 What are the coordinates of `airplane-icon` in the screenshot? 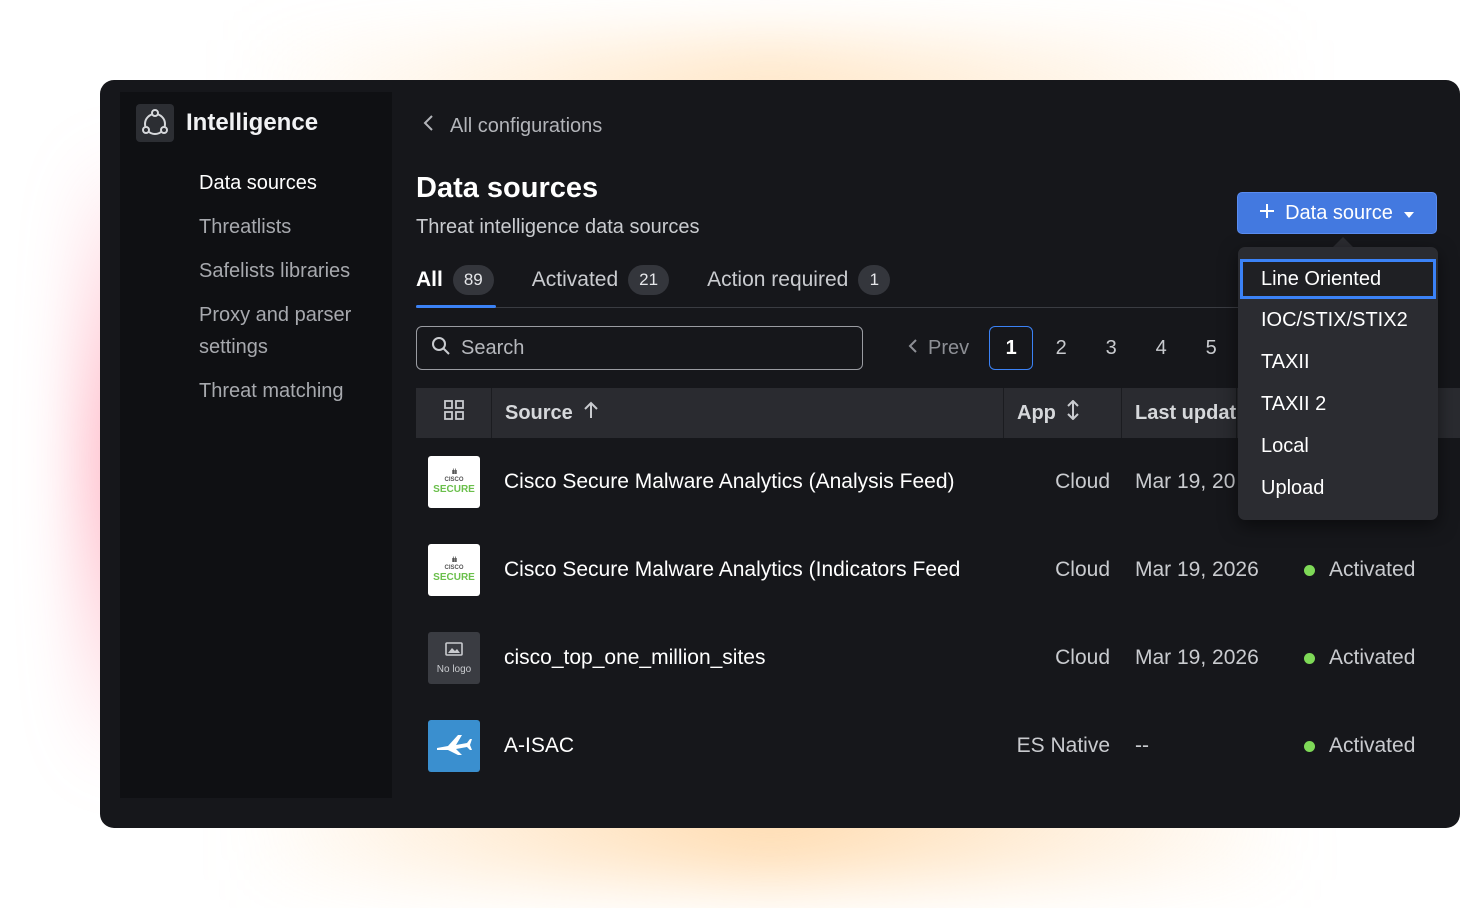 It's located at (454, 746).